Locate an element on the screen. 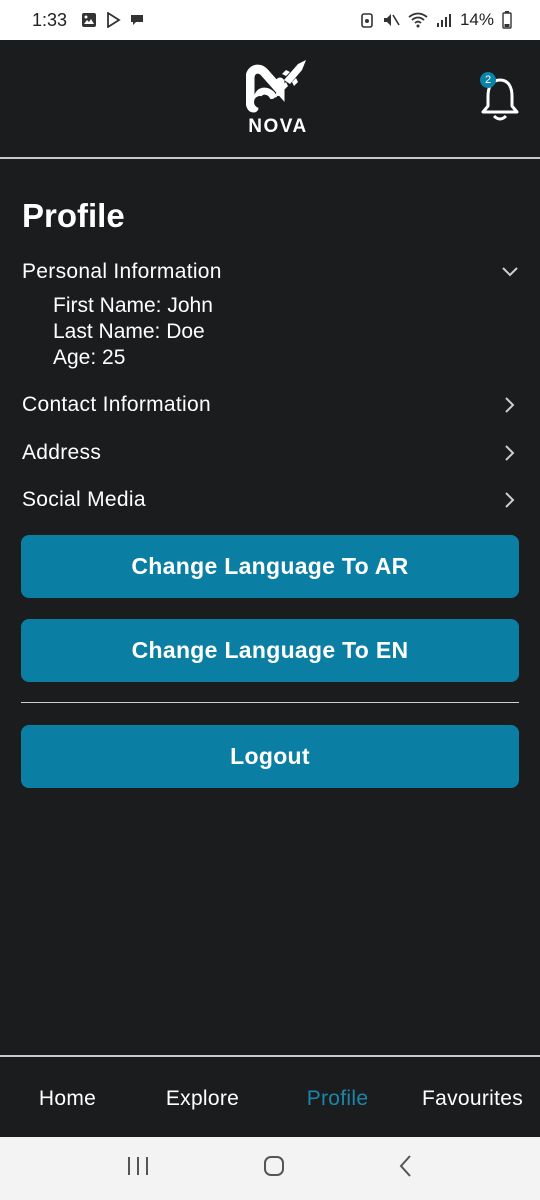 The image size is (540, 1200). nav-explore: Explore is located at coordinates (202, 1099).